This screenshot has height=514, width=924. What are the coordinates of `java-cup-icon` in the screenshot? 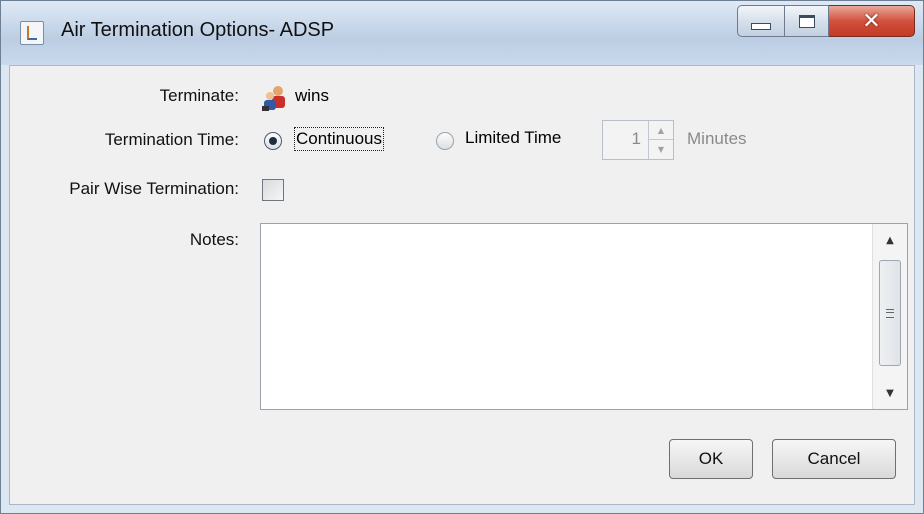 It's located at (32, 33).